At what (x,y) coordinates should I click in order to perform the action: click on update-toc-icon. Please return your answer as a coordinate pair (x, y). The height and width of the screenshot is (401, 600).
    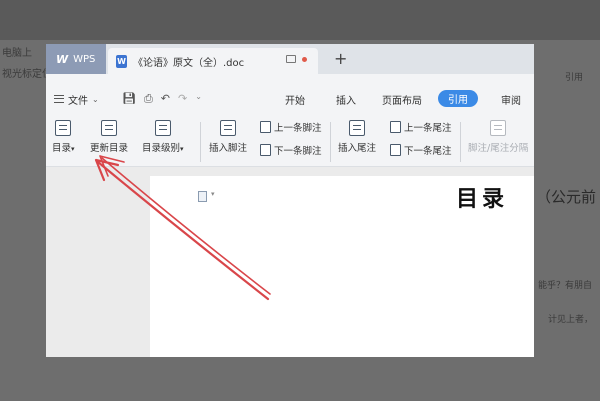
    Looking at the image, I should click on (109, 128).